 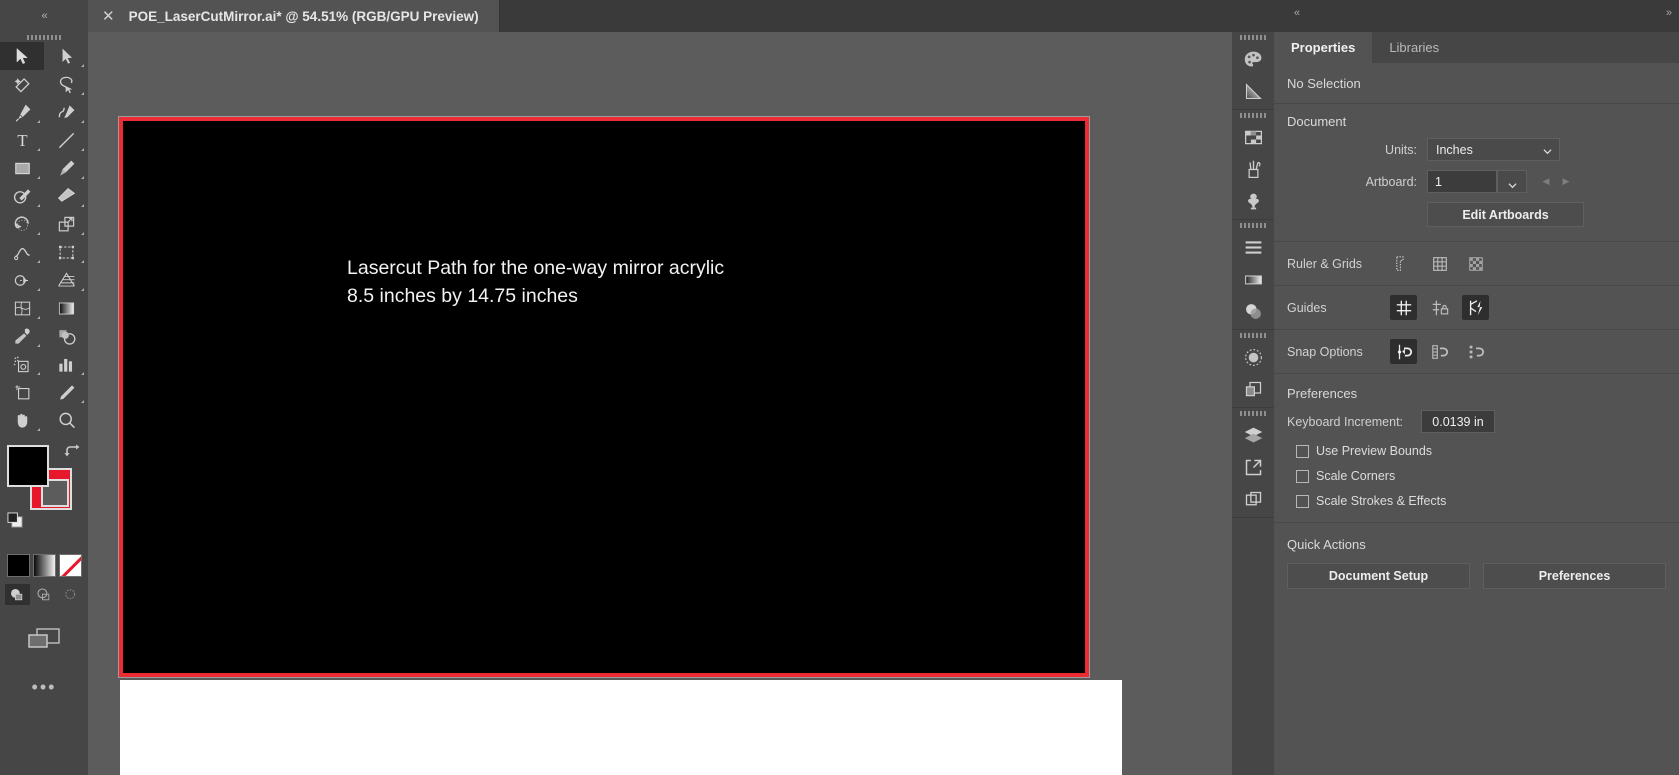 What do you see at coordinates (44, 638) in the screenshot?
I see `screen-mode-button` at bounding box center [44, 638].